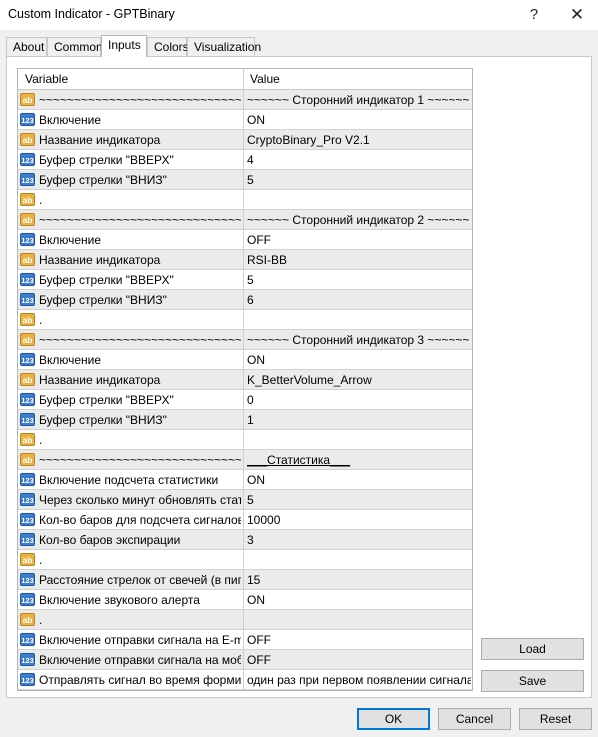 The width and height of the screenshot is (598, 737). Describe the element at coordinates (359, 340) in the screenshot. I see `variable-value: ~~~~~~ Сторонний индикатор 3 ~~~~~~` at that location.